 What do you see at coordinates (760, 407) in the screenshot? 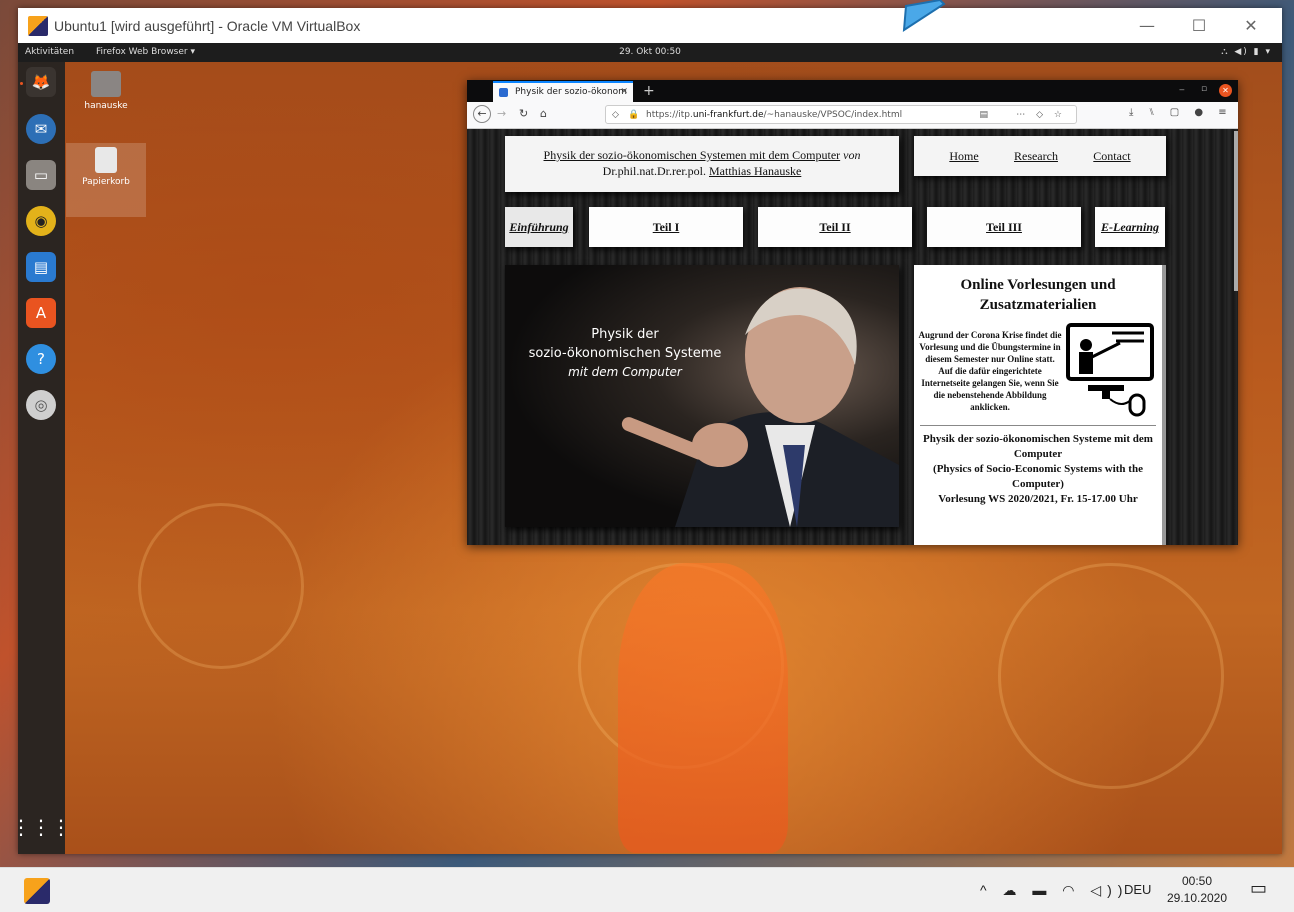
I see `portrait-illustration` at bounding box center [760, 407].